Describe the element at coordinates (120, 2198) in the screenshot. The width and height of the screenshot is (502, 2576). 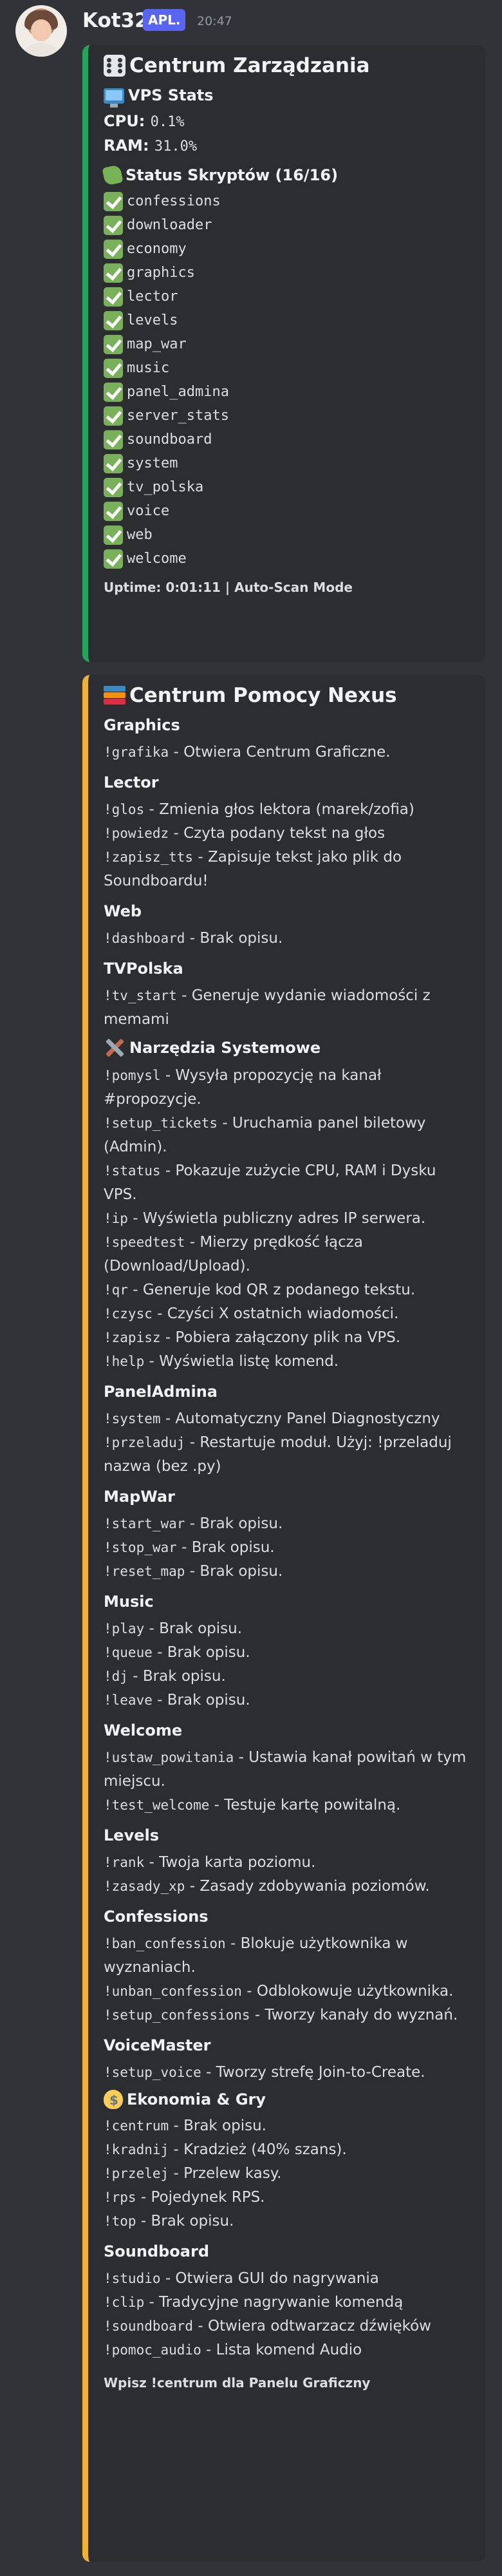
I see `command-code: !rps` at that location.